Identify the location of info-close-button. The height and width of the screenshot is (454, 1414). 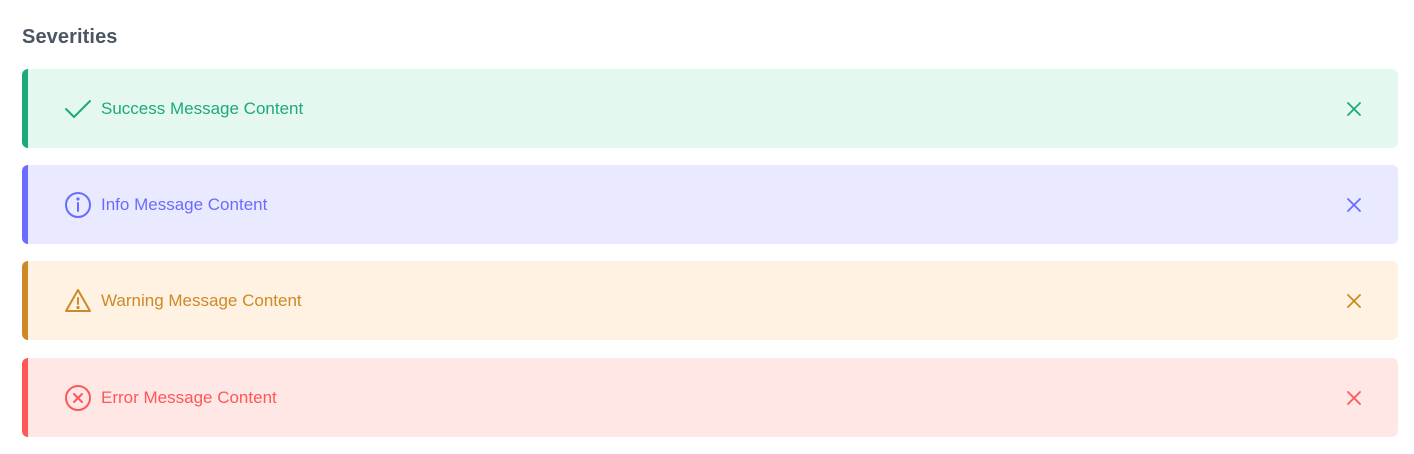
(1354, 205).